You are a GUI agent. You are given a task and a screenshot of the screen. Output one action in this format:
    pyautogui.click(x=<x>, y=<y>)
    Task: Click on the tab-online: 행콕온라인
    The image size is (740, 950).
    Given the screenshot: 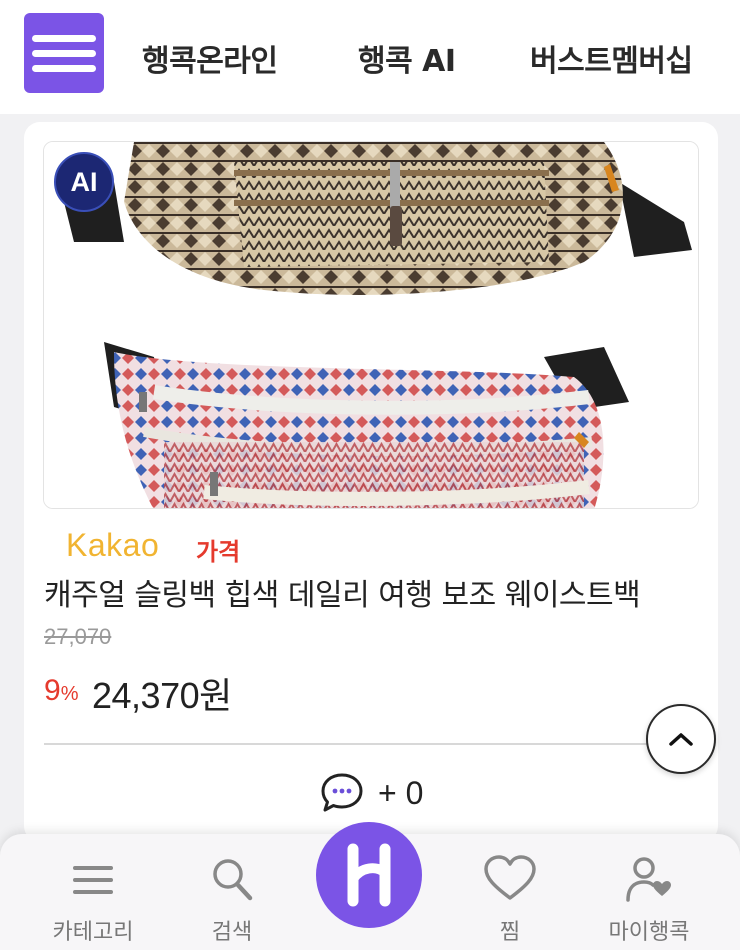 What is the action you would take?
    pyautogui.click(x=210, y=58)
    